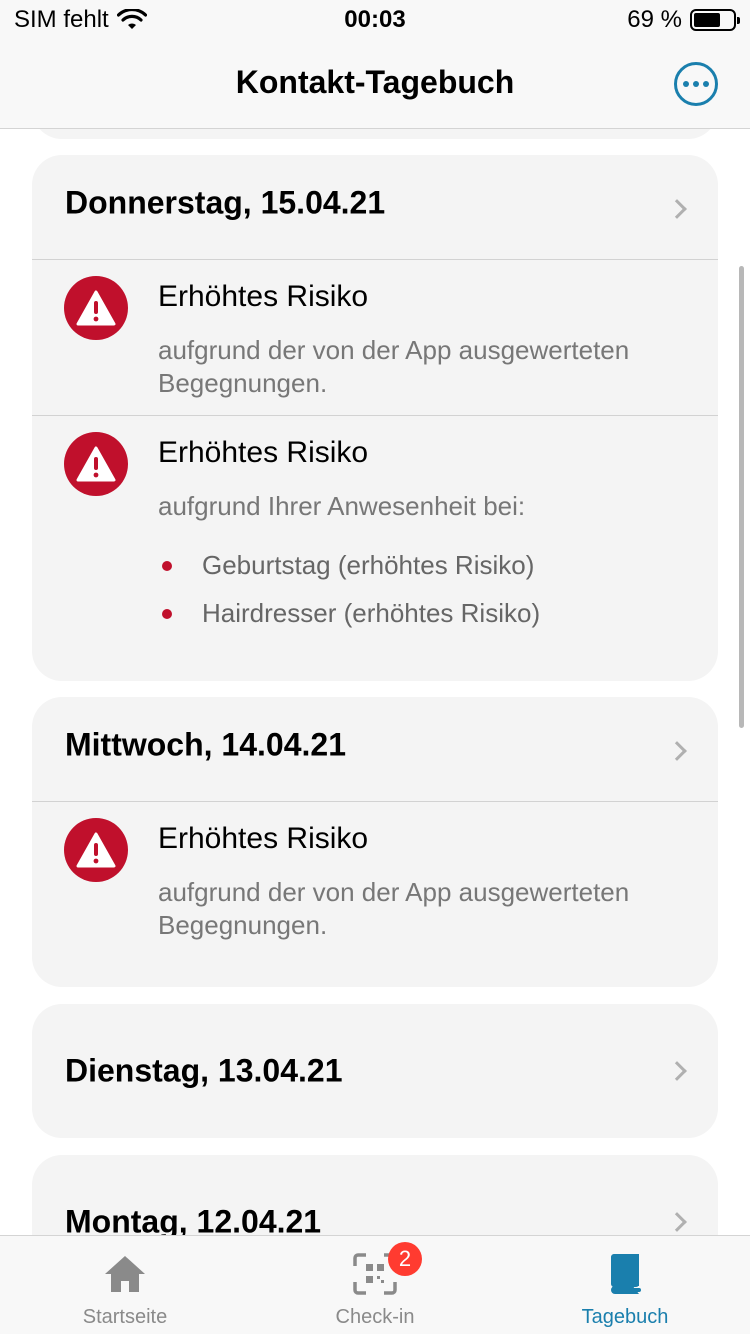  Describe the element at coordinates (193, 1219) in the screenshot. I see `day-label: Montag, 12.04.21` at that location.